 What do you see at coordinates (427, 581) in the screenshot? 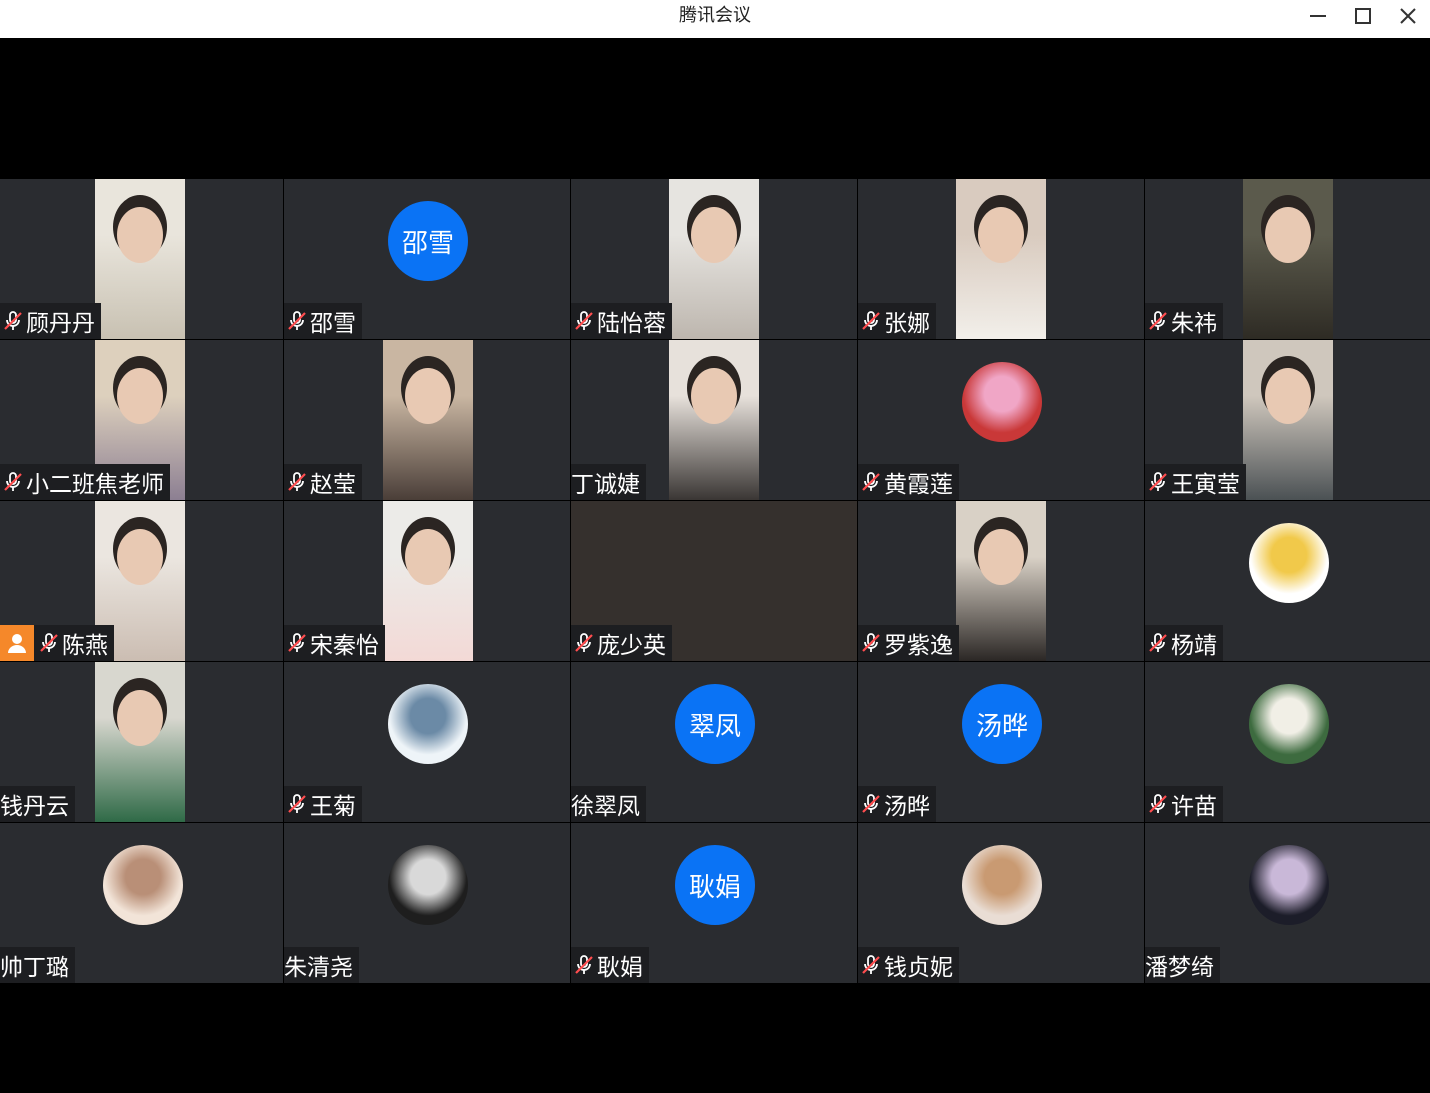
I see `participant-tile: 宋秦怡` at bounding box center [427, 581].